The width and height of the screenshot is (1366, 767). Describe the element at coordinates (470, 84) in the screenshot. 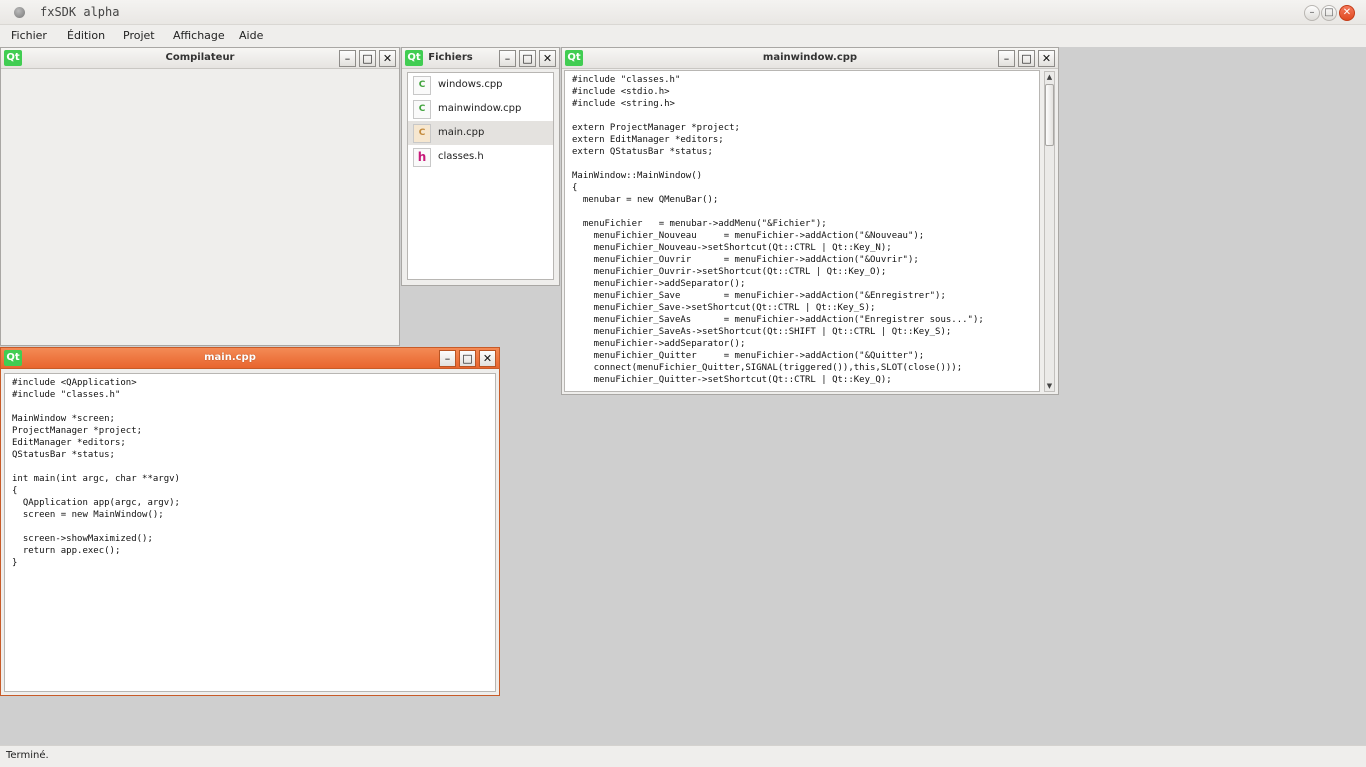

I see `file-name: windows.cpp` at that location.